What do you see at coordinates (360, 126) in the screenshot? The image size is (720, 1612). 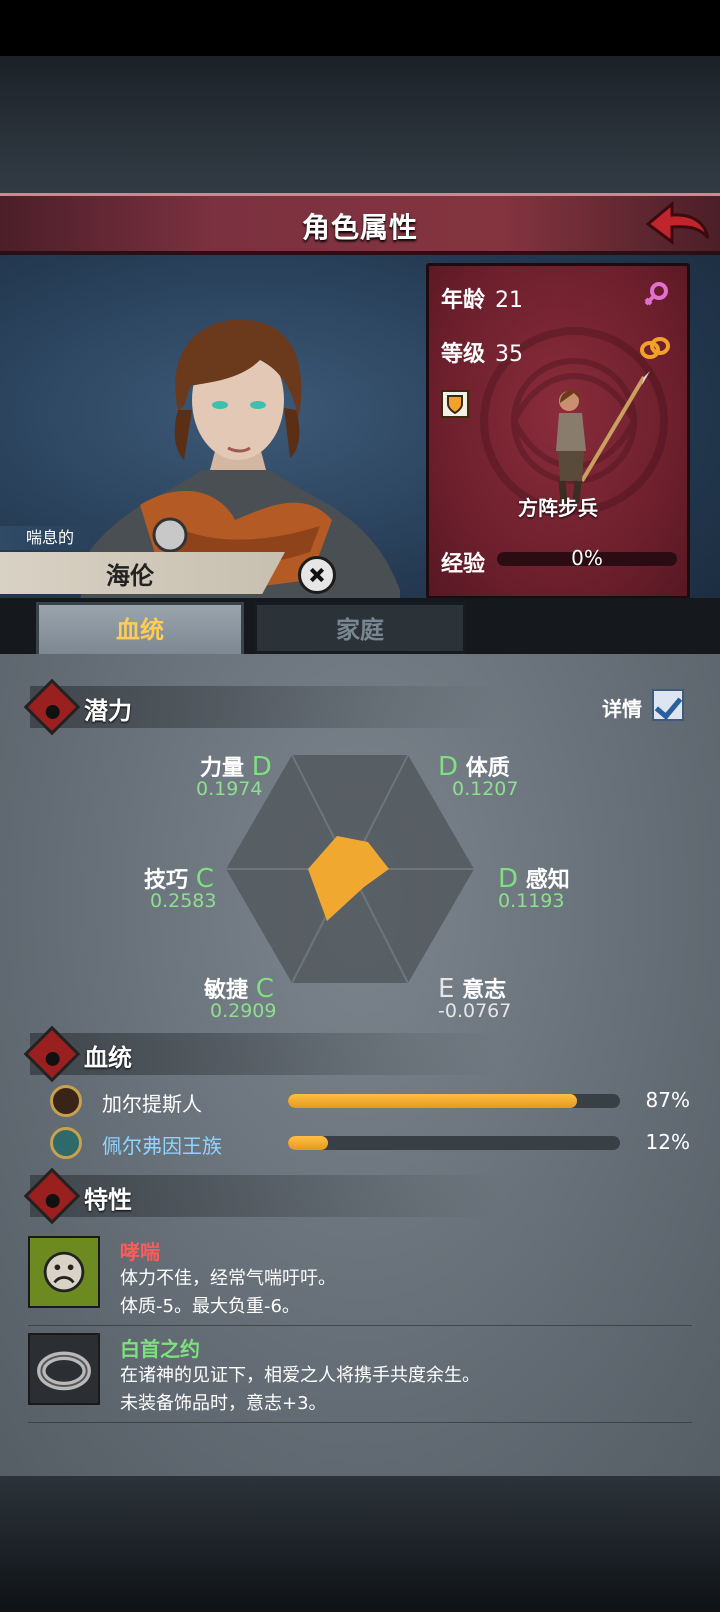 I see `header-frame` at bounding box center [360, 126].